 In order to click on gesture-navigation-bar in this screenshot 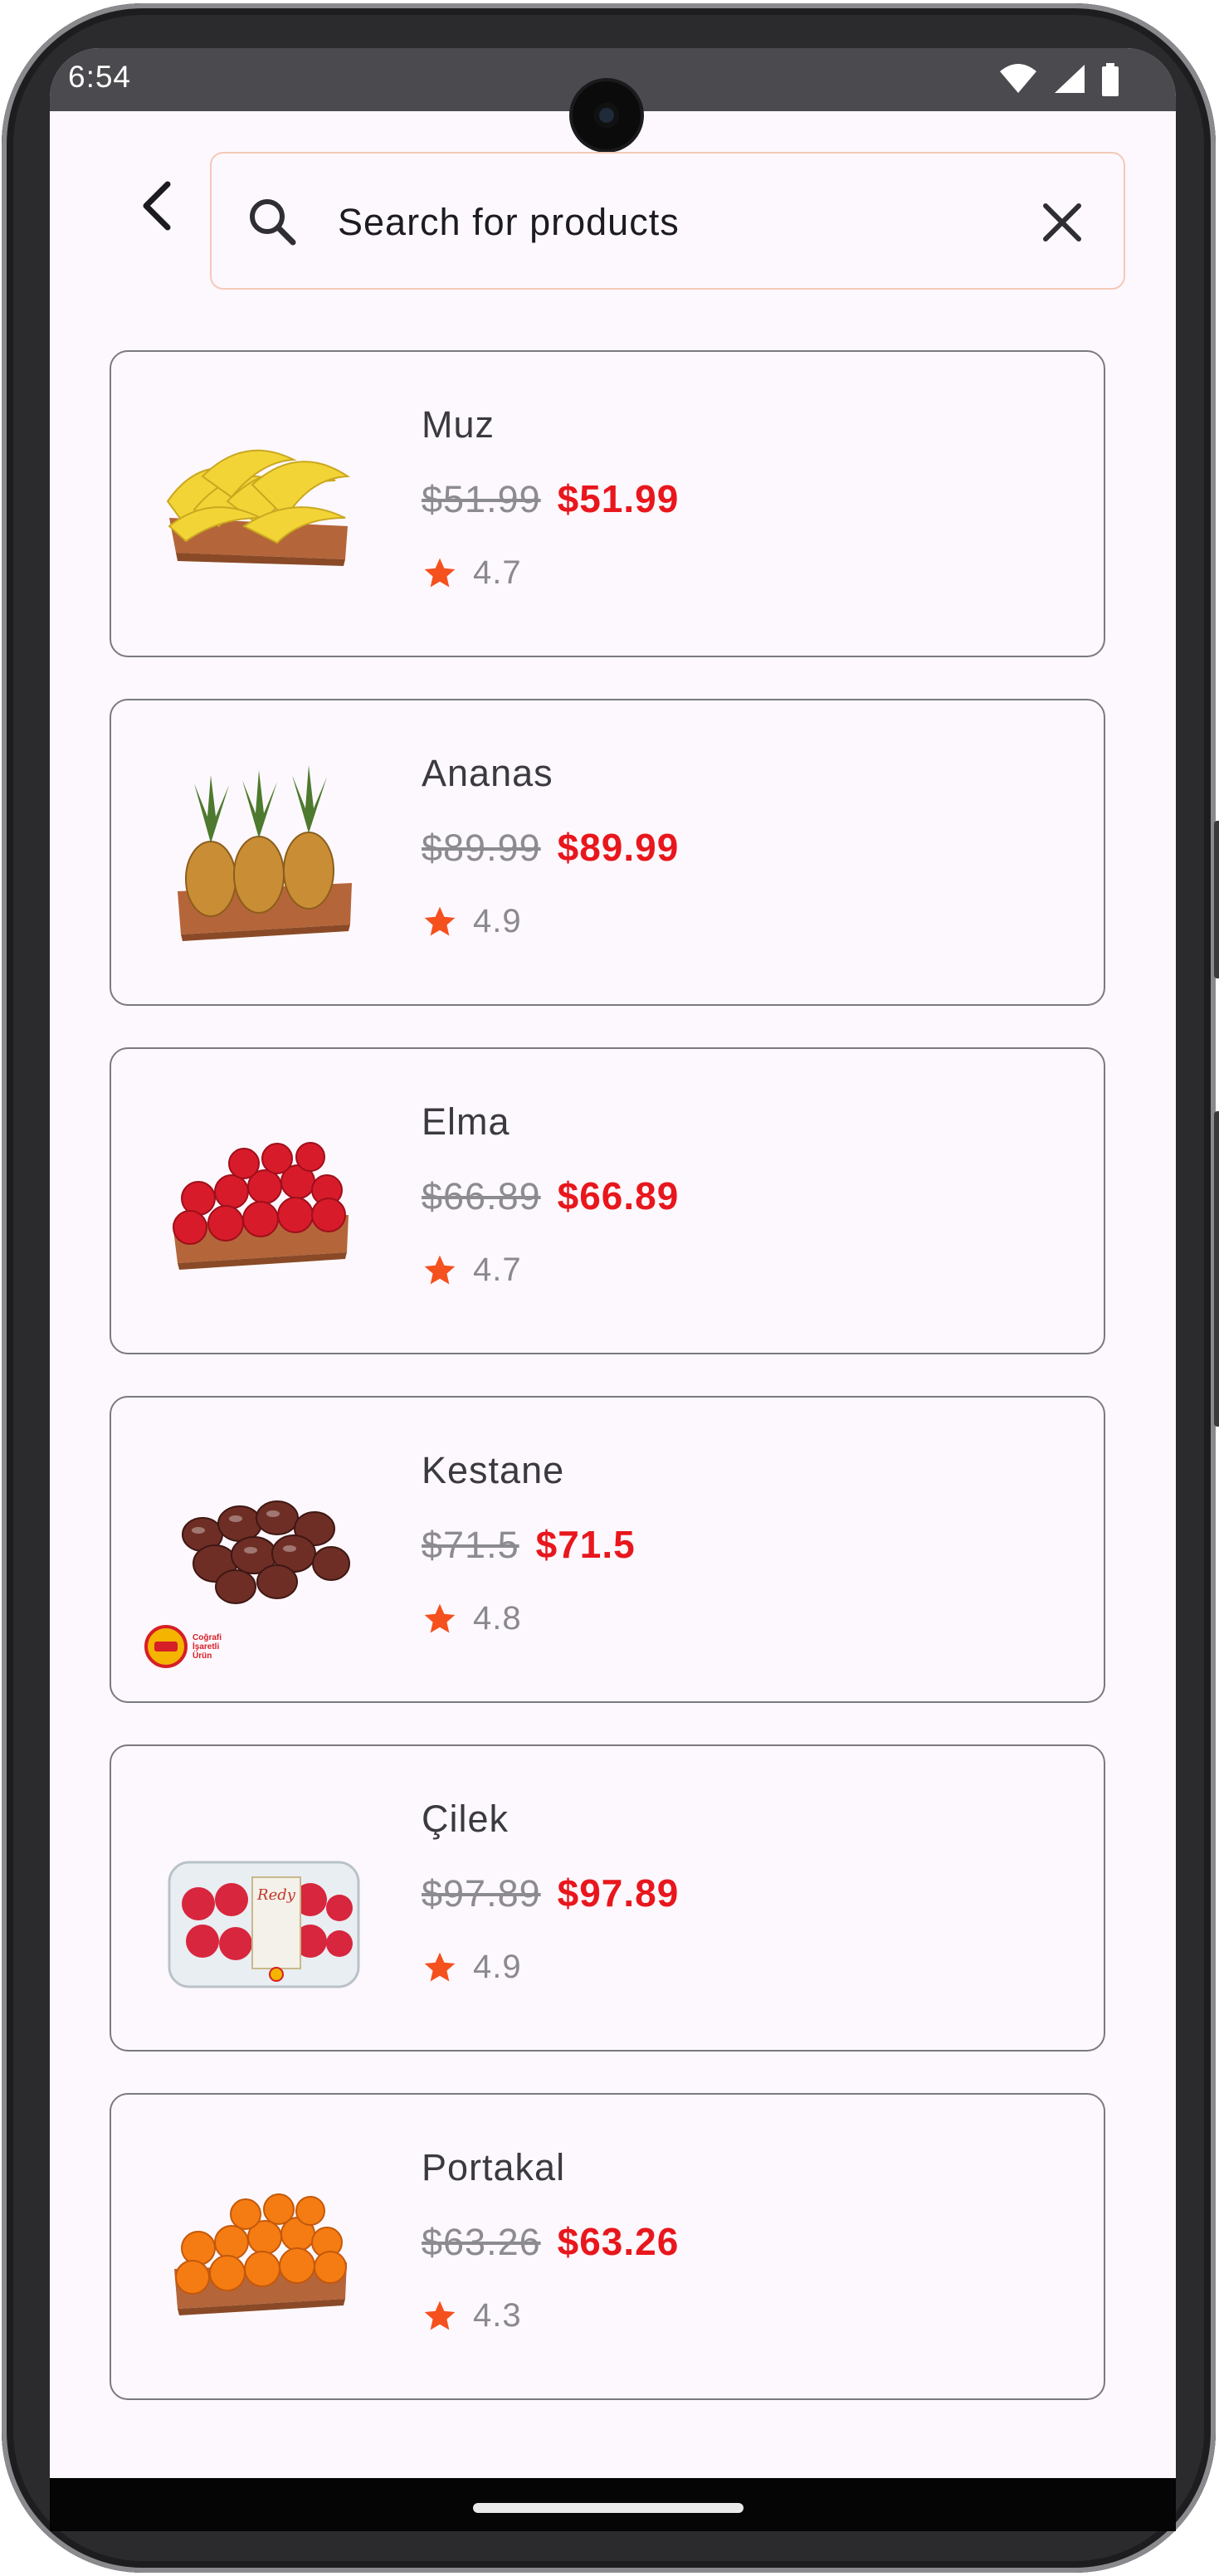, I will do `click(613, 2505)`.